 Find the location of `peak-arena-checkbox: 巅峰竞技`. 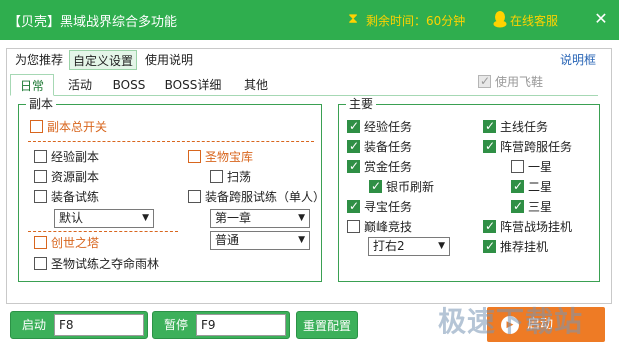

peak-arena-checkbox: 巅峰竞技 is located at coordinates (379, 227).